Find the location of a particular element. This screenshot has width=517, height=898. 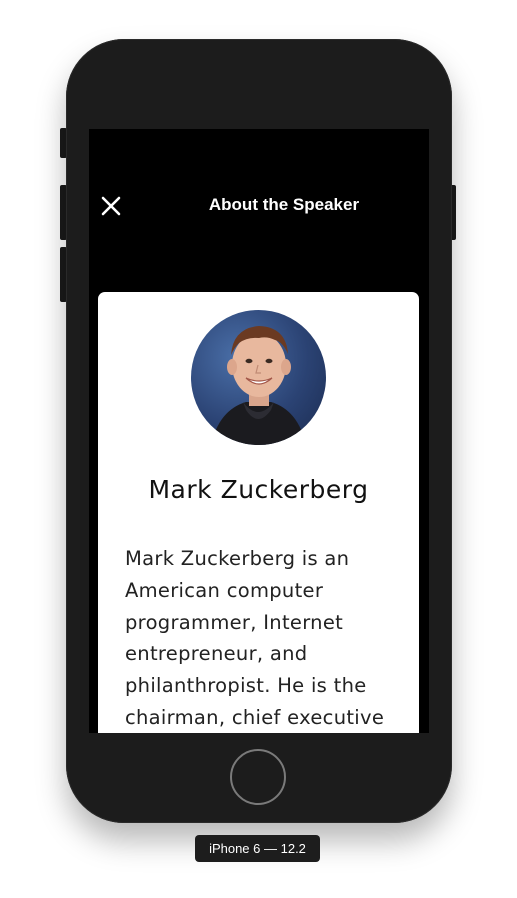

navigation-bar: About the Speaker is located at coordinates (259, 206).